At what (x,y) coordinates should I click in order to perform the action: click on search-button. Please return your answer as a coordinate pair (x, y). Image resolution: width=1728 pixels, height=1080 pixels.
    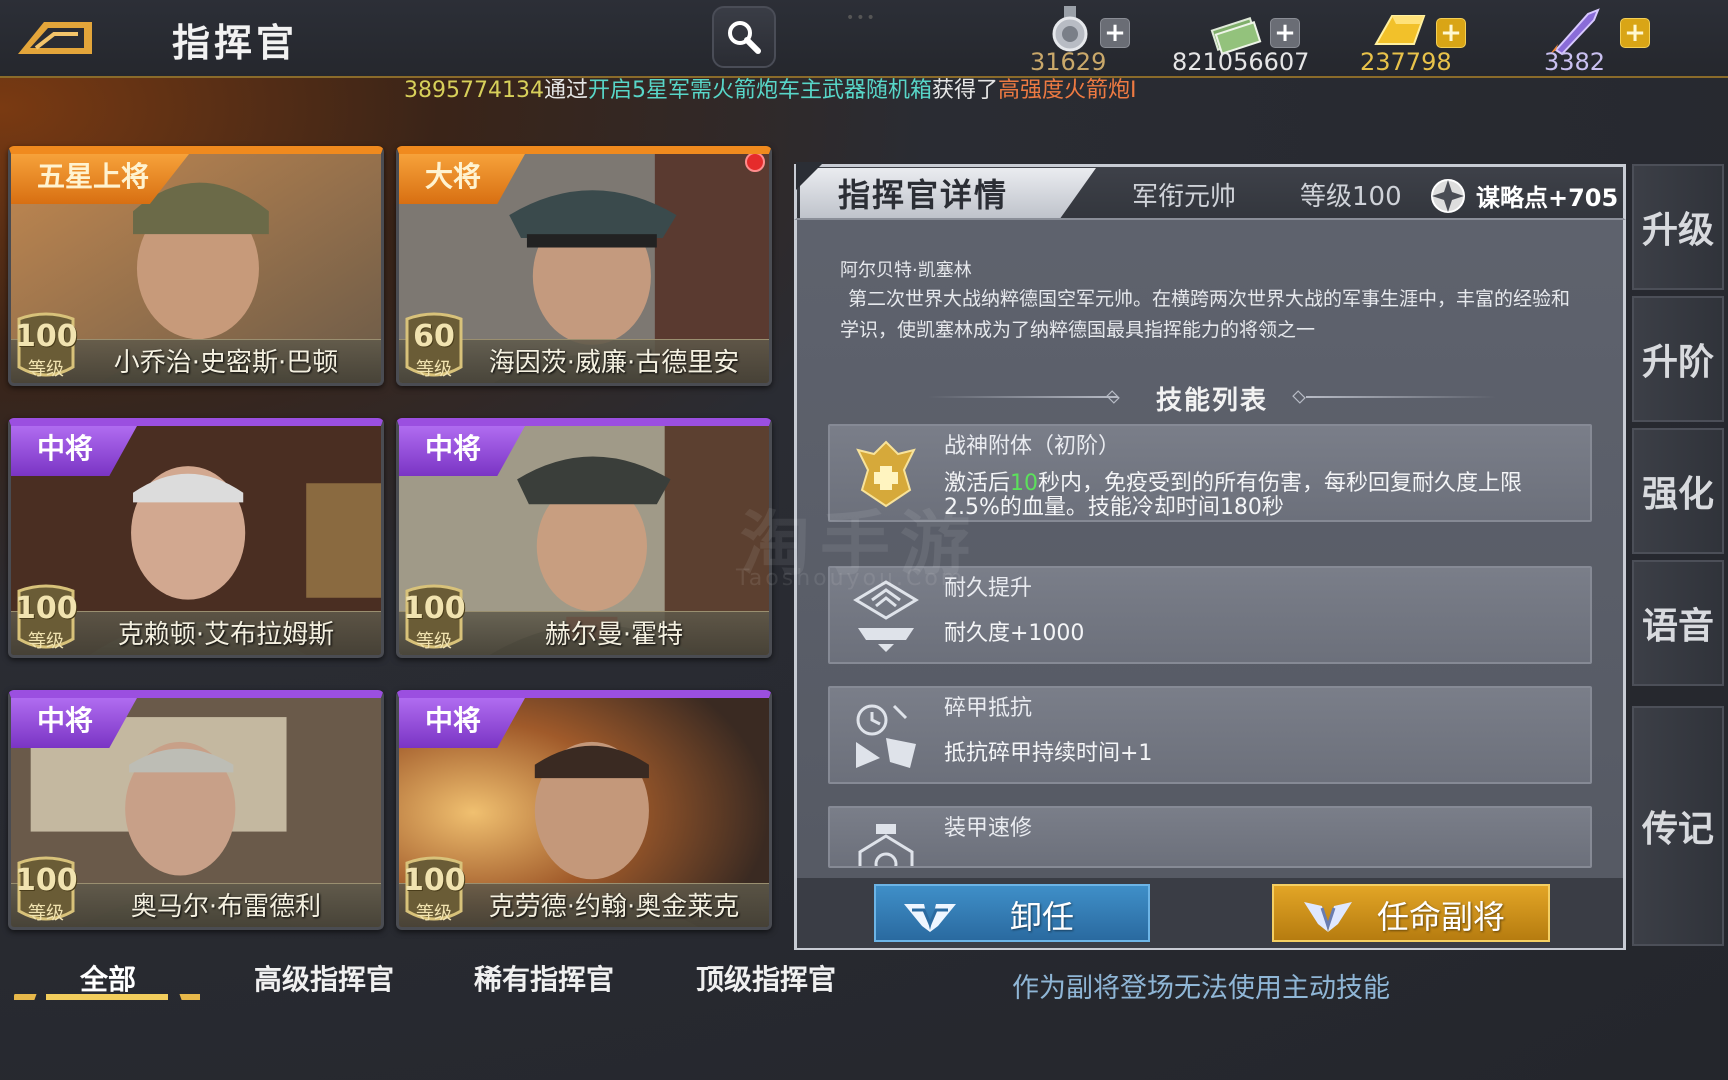
    Looking at the image, I should click on (744, 37).